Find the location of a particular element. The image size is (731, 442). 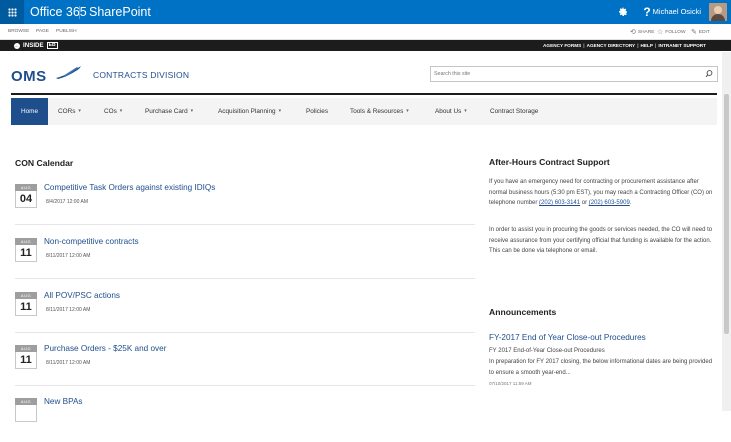

scrollbar-thumb is located at coordinates (726, 214).